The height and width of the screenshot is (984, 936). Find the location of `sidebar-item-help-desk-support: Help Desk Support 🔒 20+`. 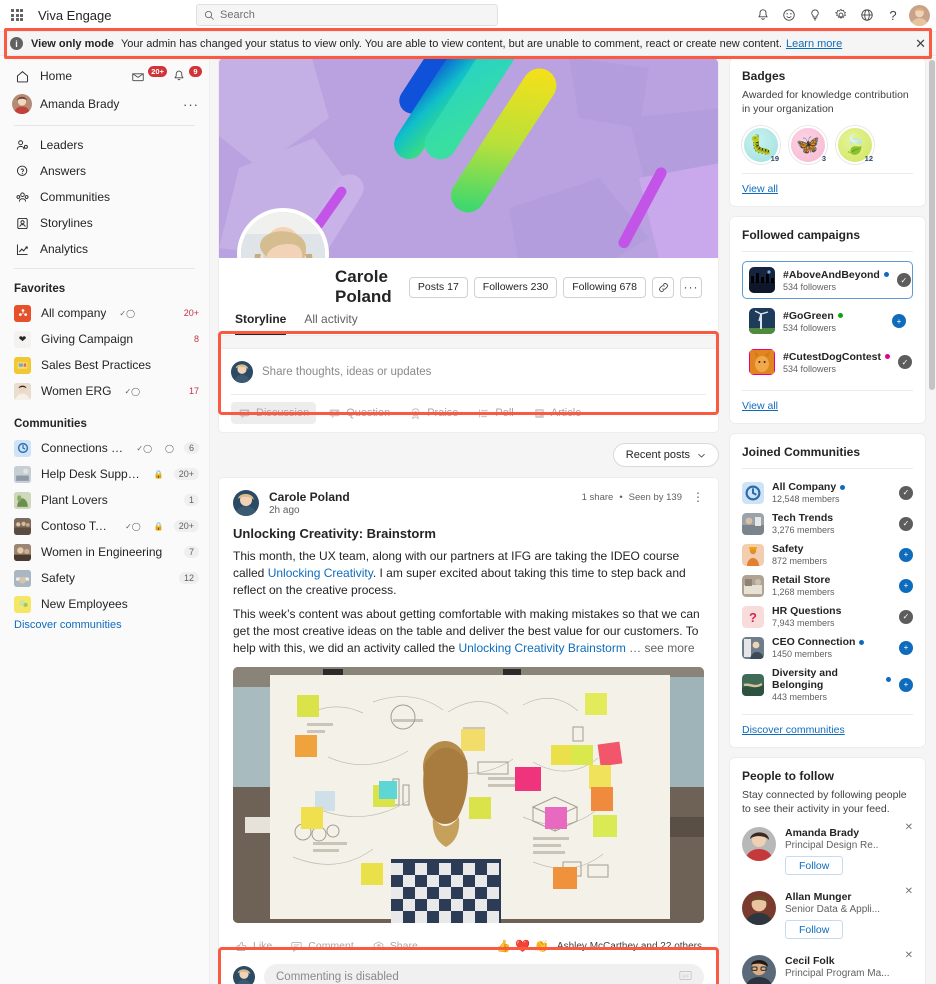

sidebar-item-help-desk-support: Help Desk Support 🔒 20+ is located at coordinates (104, 474).